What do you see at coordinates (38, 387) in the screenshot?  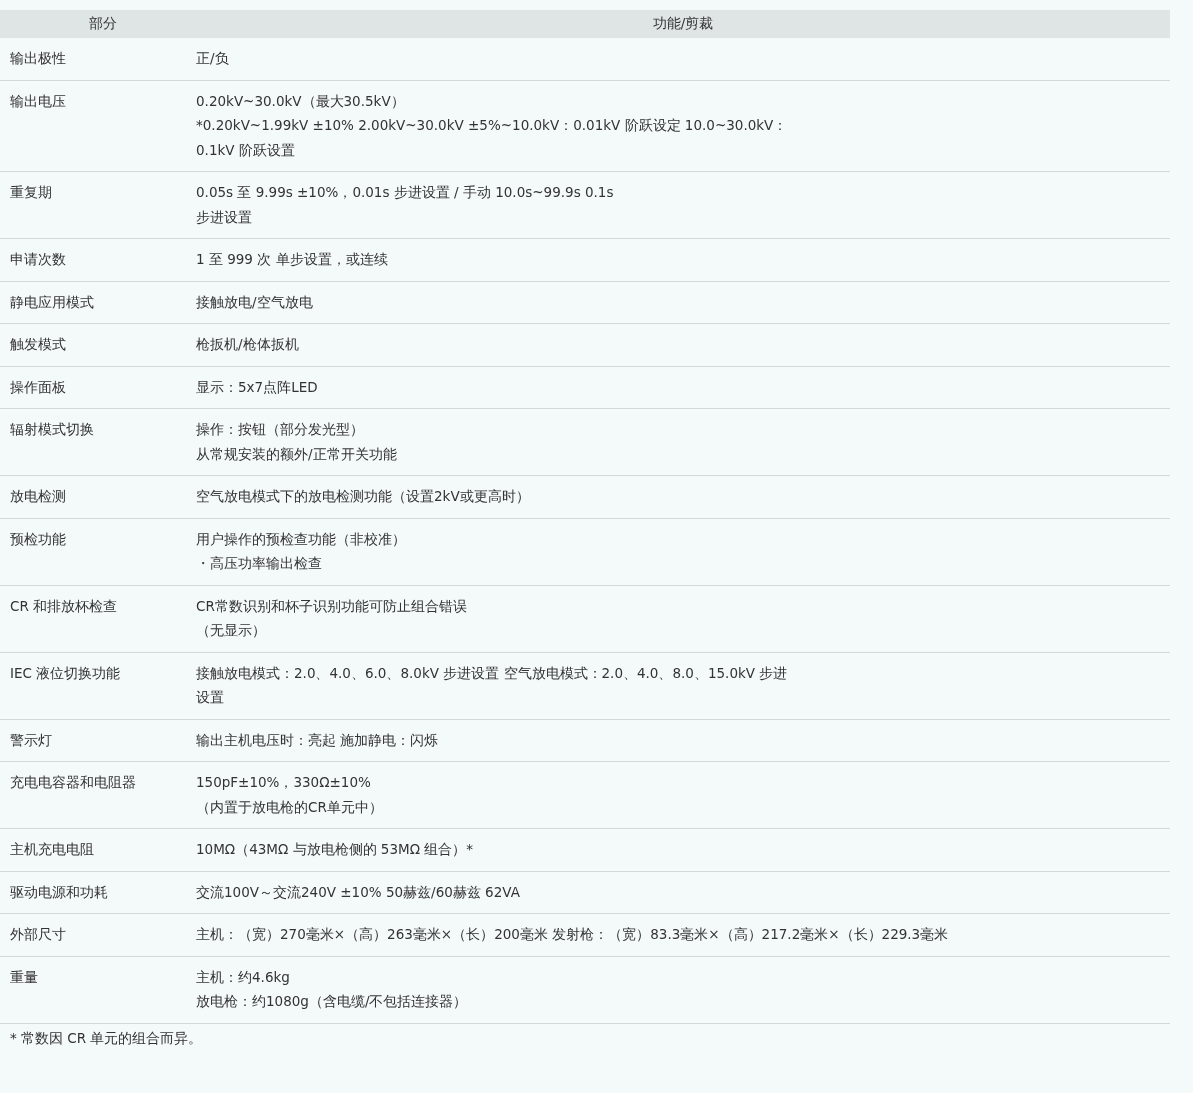 I see `spec-label: 操作面板` at bounding box center [38, 387].